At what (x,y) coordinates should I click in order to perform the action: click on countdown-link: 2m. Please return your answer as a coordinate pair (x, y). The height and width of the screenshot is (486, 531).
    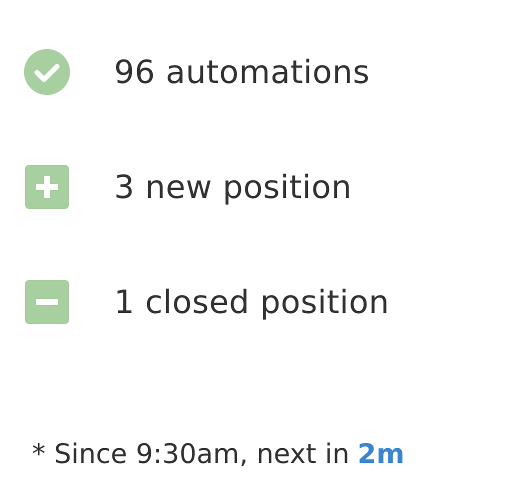
    Looking at the image, I should click on (381, 454).